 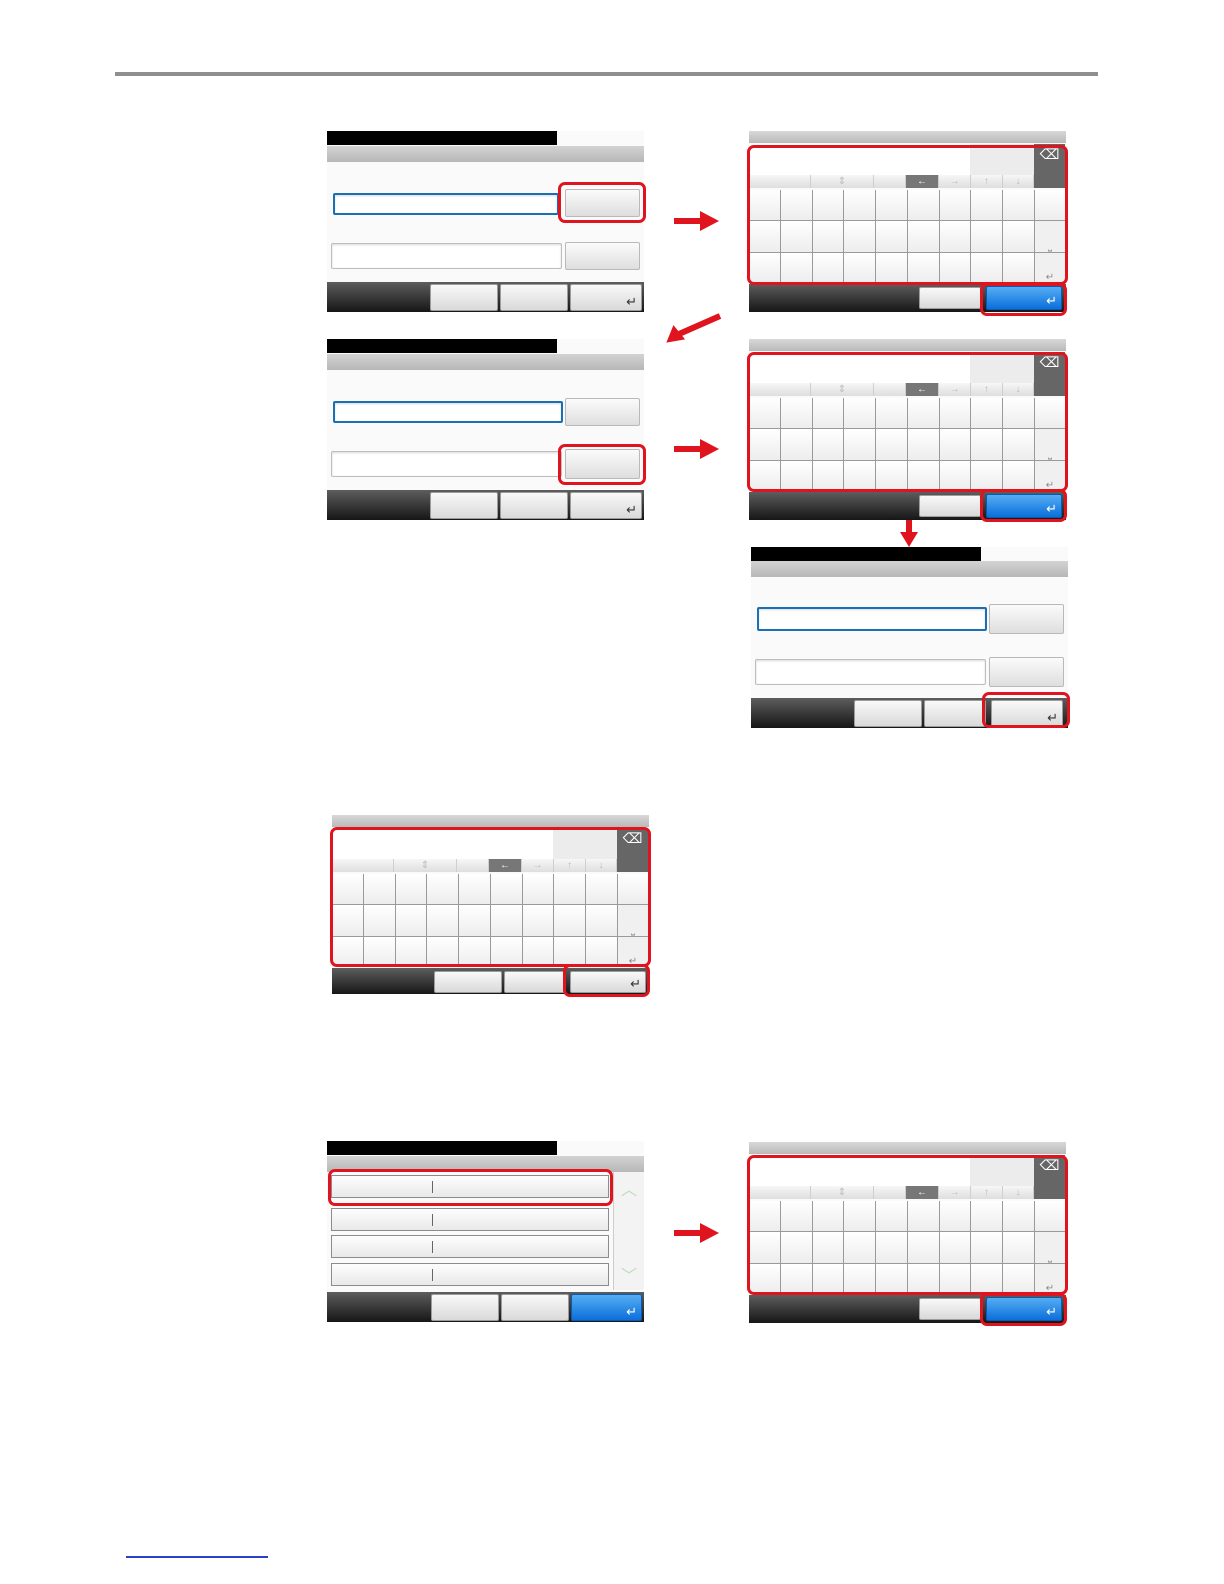 I want to click on footer-link-underline, so click(x=197, y=1557).